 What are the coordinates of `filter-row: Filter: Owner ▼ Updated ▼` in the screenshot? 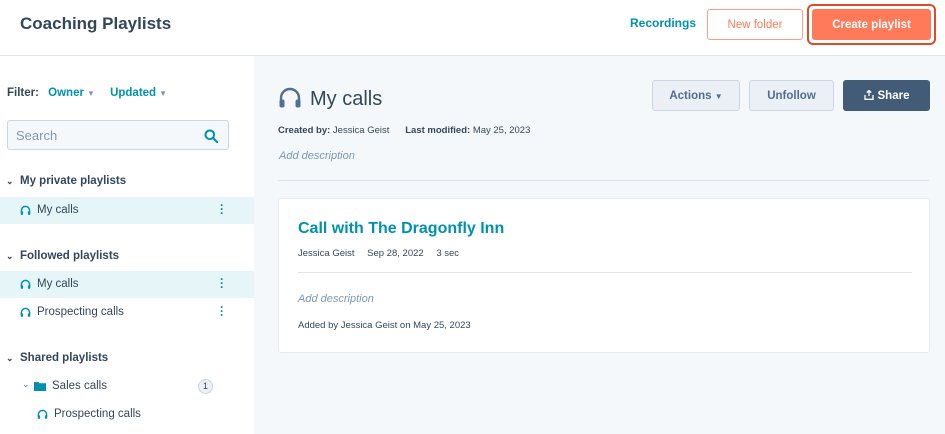 It's located at (93, 93).